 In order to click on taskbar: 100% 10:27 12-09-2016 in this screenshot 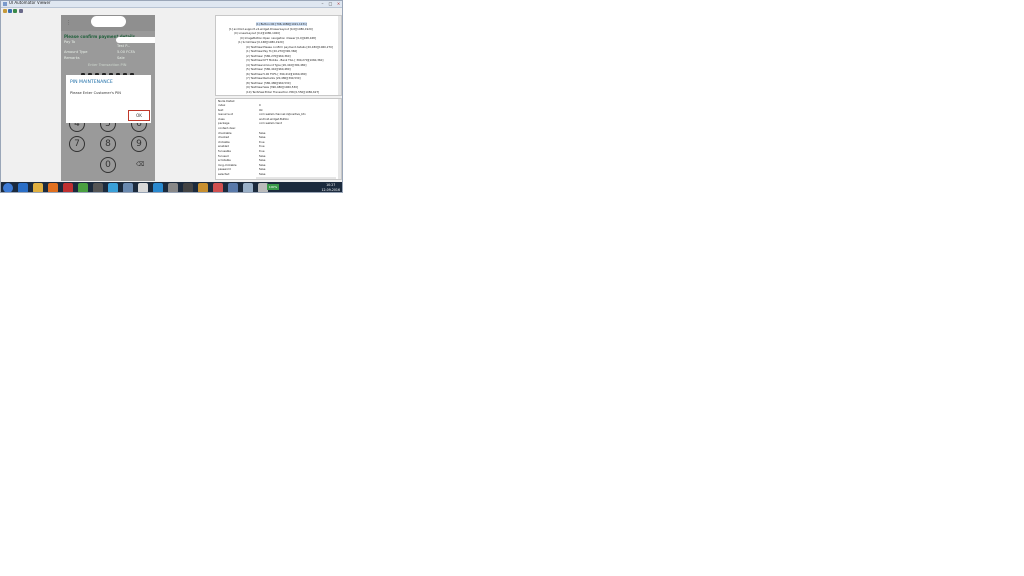, I will do `click(171, 187)`.